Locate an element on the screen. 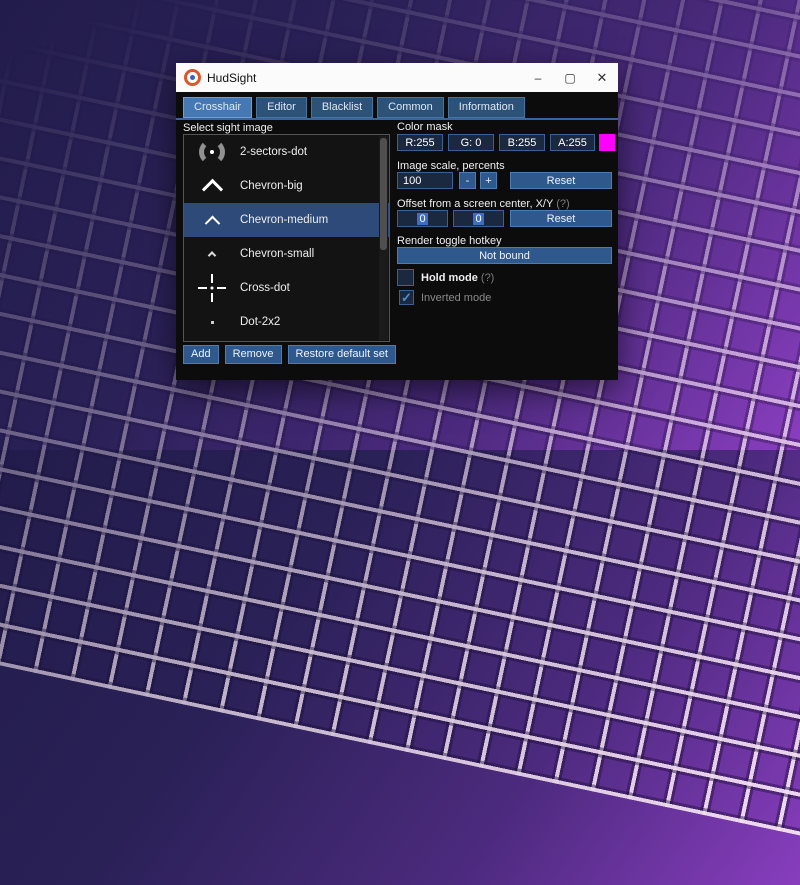 The width and height of the screenshot is (800, 885). hold-mode-checkbox is located at coordinates (405, 277).